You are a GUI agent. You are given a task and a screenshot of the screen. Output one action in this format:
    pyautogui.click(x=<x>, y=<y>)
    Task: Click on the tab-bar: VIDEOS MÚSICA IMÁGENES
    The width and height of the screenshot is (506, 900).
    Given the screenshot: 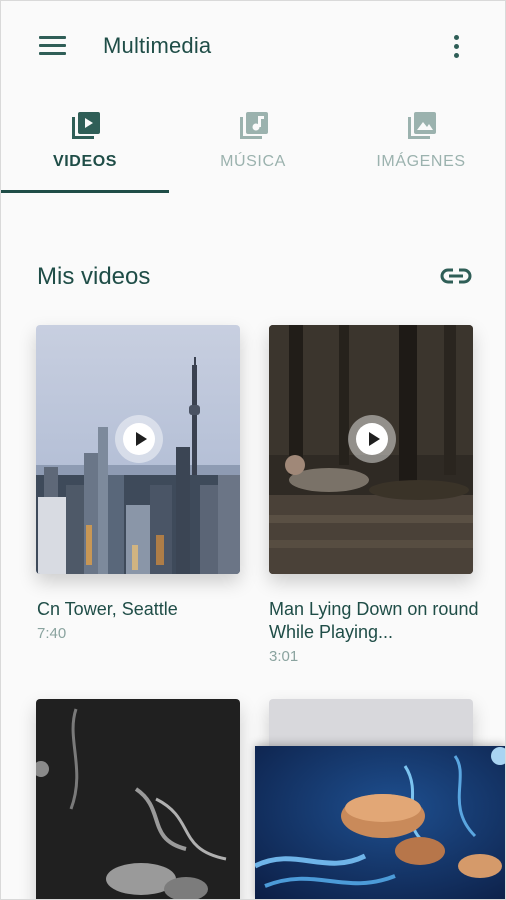 What is the action you would take?
    pyautogui.click(x=253, y=143)
    